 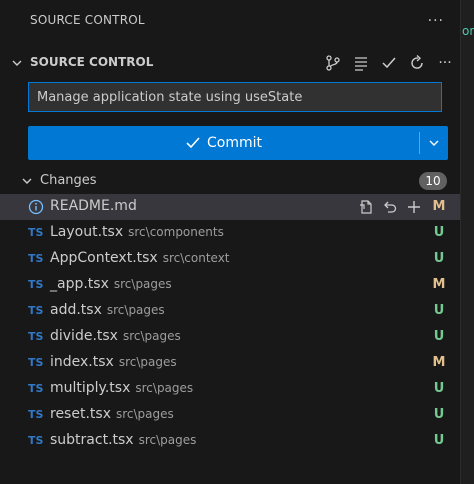 I want to click on list-item: TS reset.tsx src\pages U, so click(x=230, y=415).